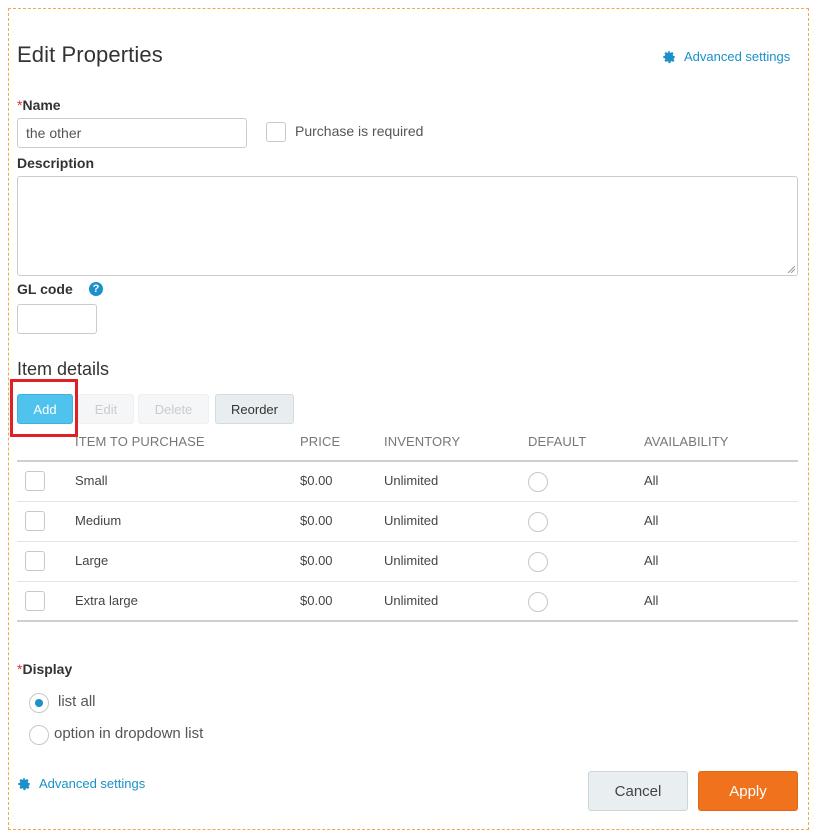 This screenshot has height=834, width=817. Describe the element at coordinates (359, 131) in the screenshot. I see `purchase-required-label: Purchase is required` at that location.